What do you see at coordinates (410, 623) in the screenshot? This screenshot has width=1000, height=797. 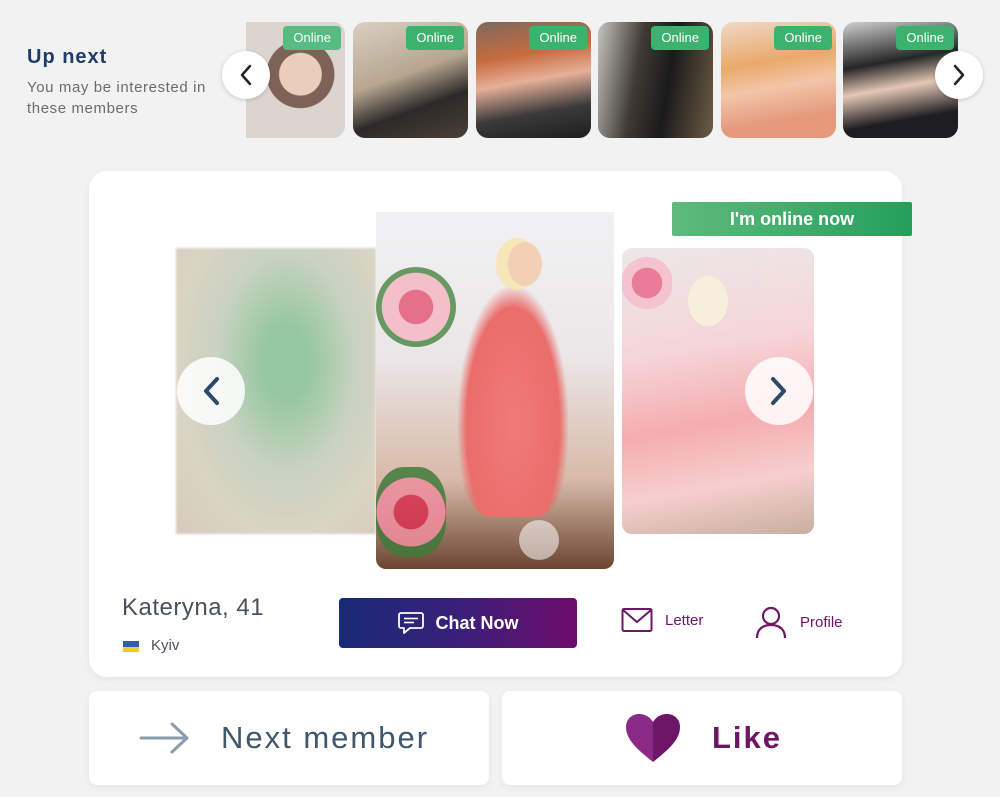 I see `chat-bubble-icon` at bounding box center [410, 623].